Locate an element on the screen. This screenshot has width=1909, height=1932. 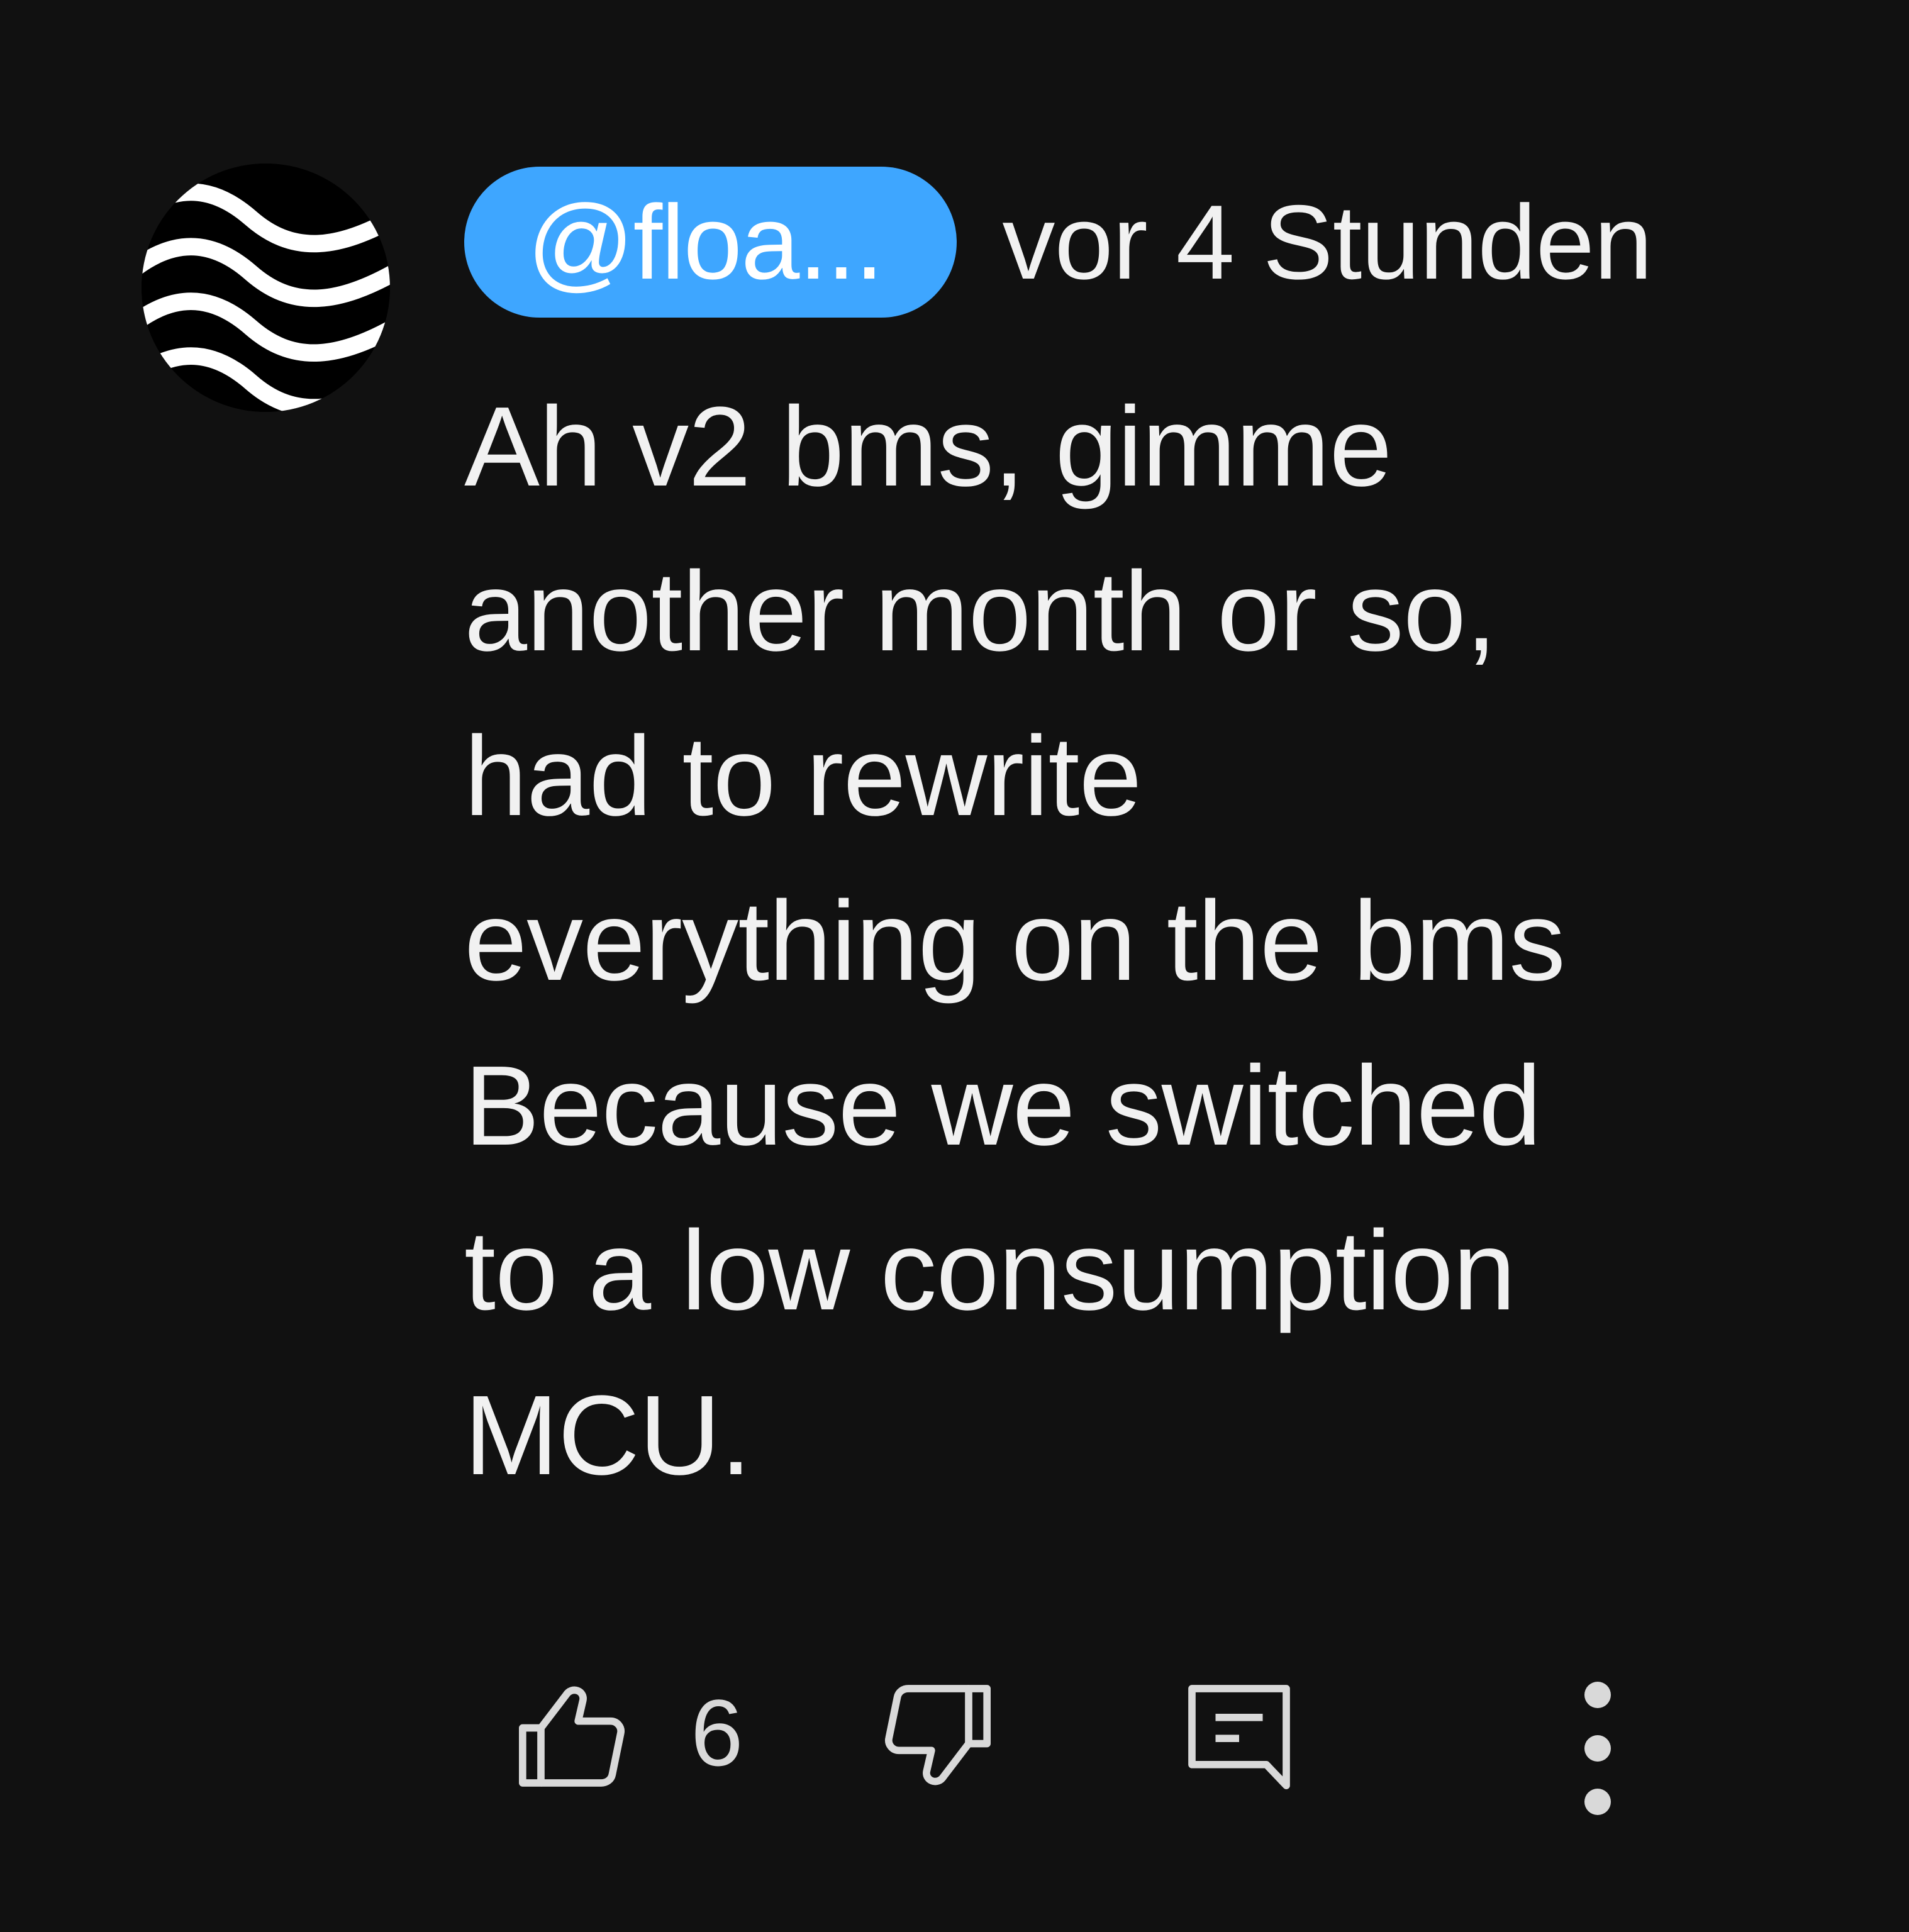
wave-logo-icon is located at coordinates (266, 288).